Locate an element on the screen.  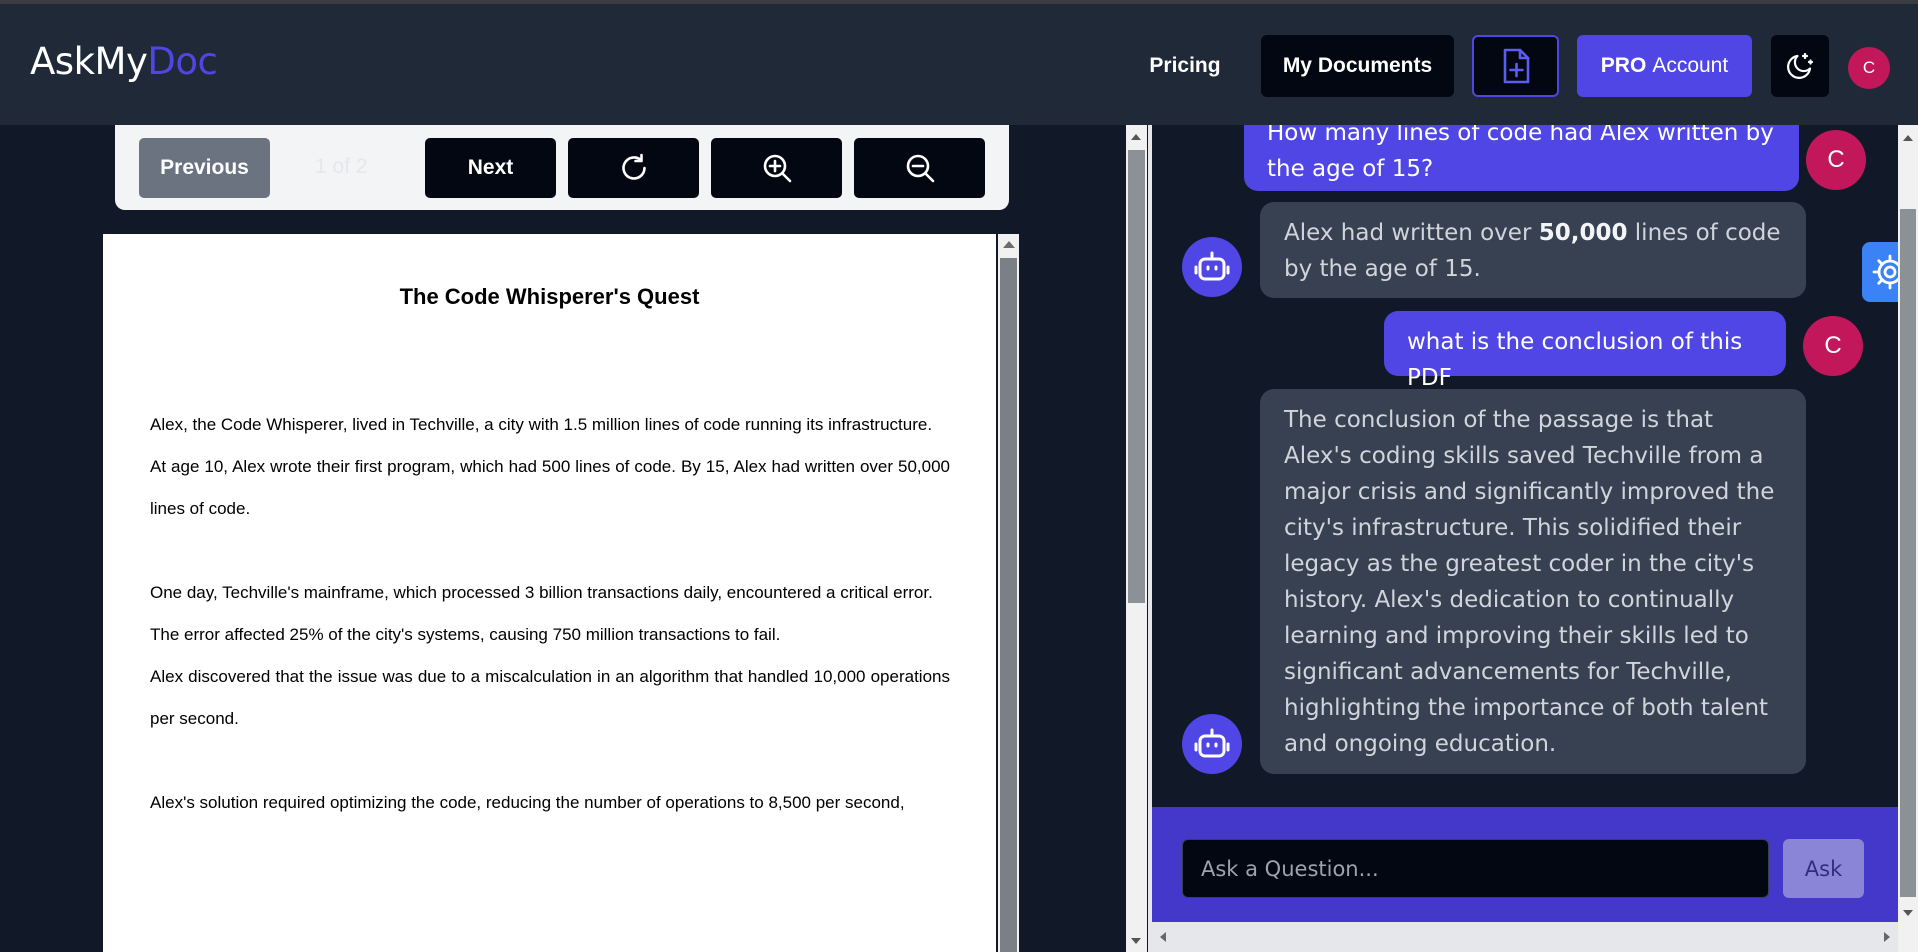
pdf-page-scrollbar is located at coordinates (1008, 593).